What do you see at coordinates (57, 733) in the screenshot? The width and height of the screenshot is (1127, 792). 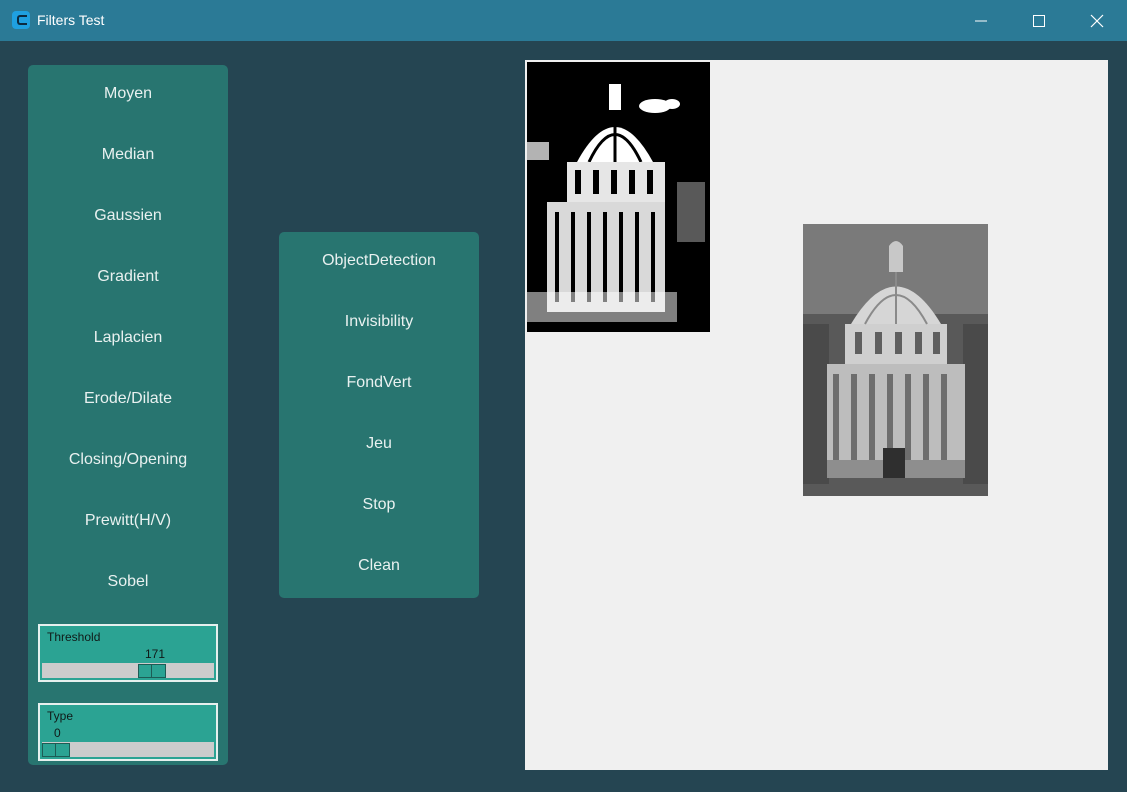 I see `type-value: 0` at bounding box center [57, 733].